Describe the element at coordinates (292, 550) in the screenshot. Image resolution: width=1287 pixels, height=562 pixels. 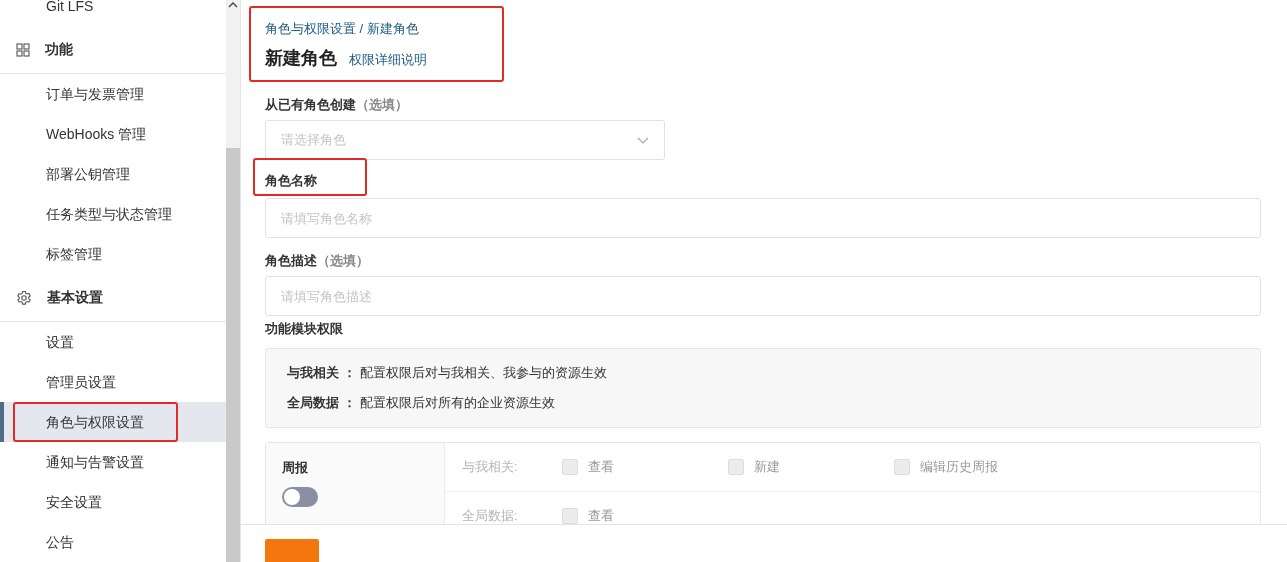
I see `submit-button` at that location.